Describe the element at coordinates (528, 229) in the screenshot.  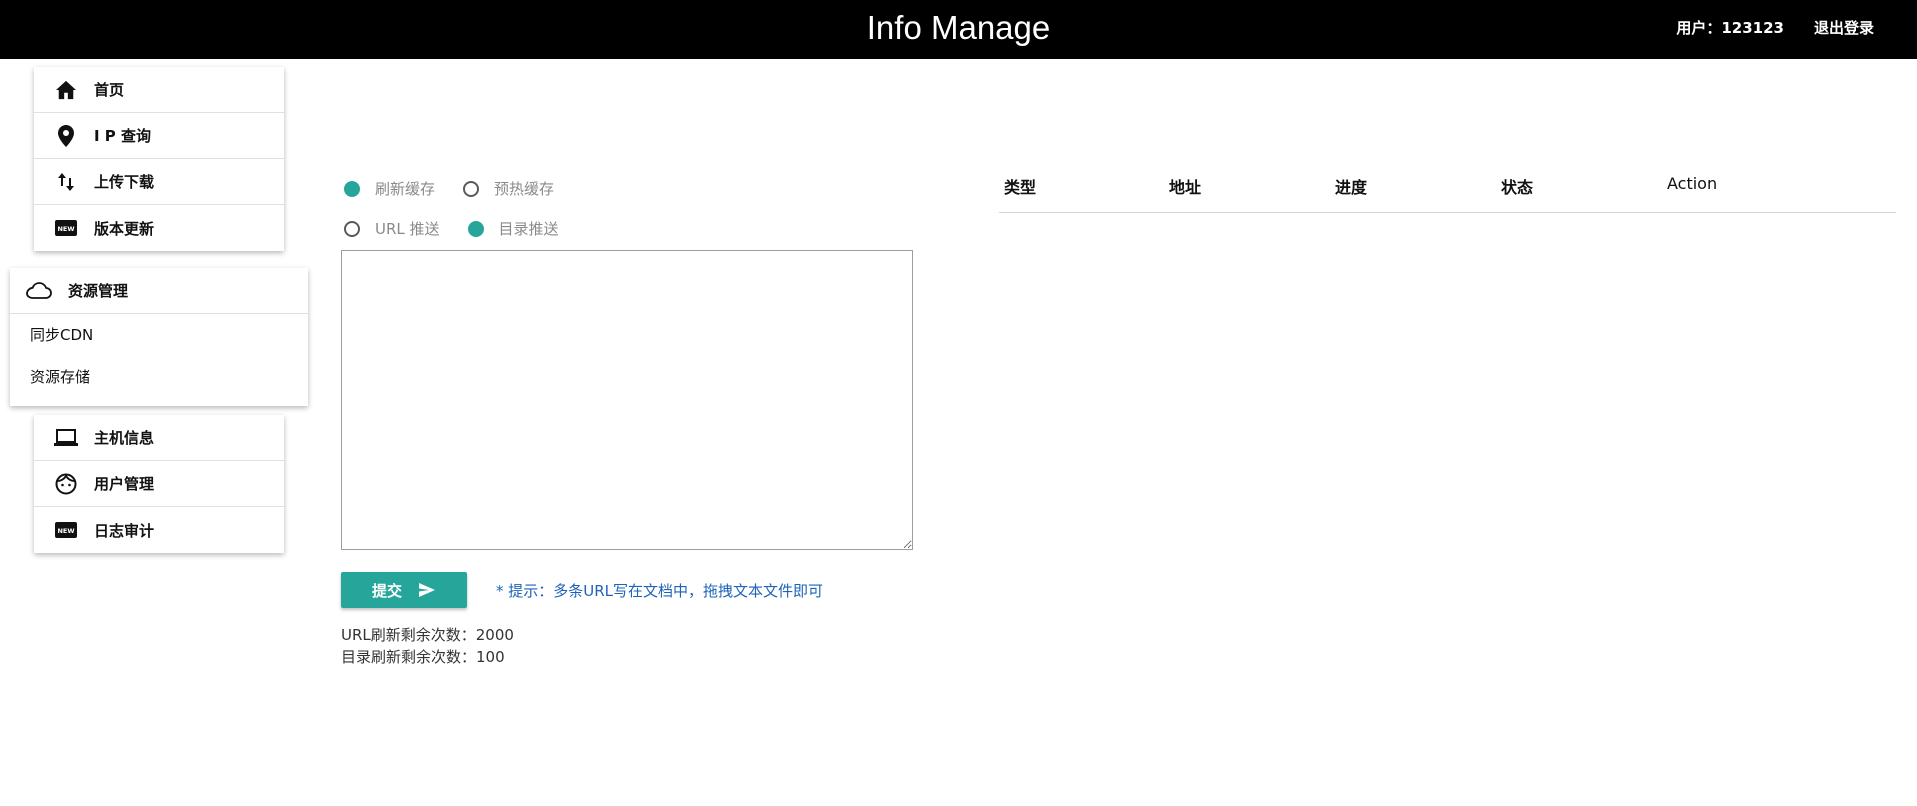
I see `radio-label: 目录推送` at that location.